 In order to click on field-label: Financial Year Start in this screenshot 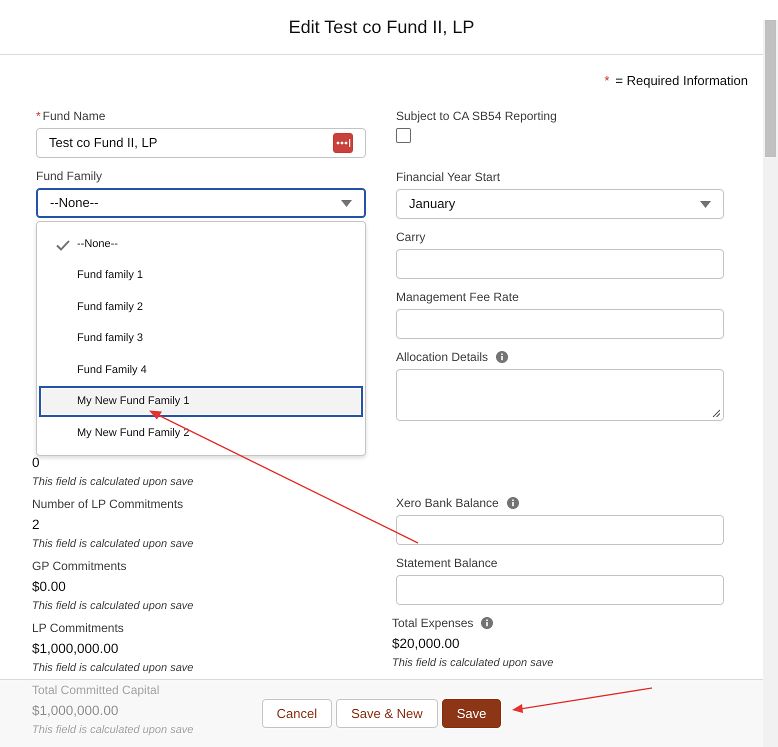, I will do `click(448, 177)`.